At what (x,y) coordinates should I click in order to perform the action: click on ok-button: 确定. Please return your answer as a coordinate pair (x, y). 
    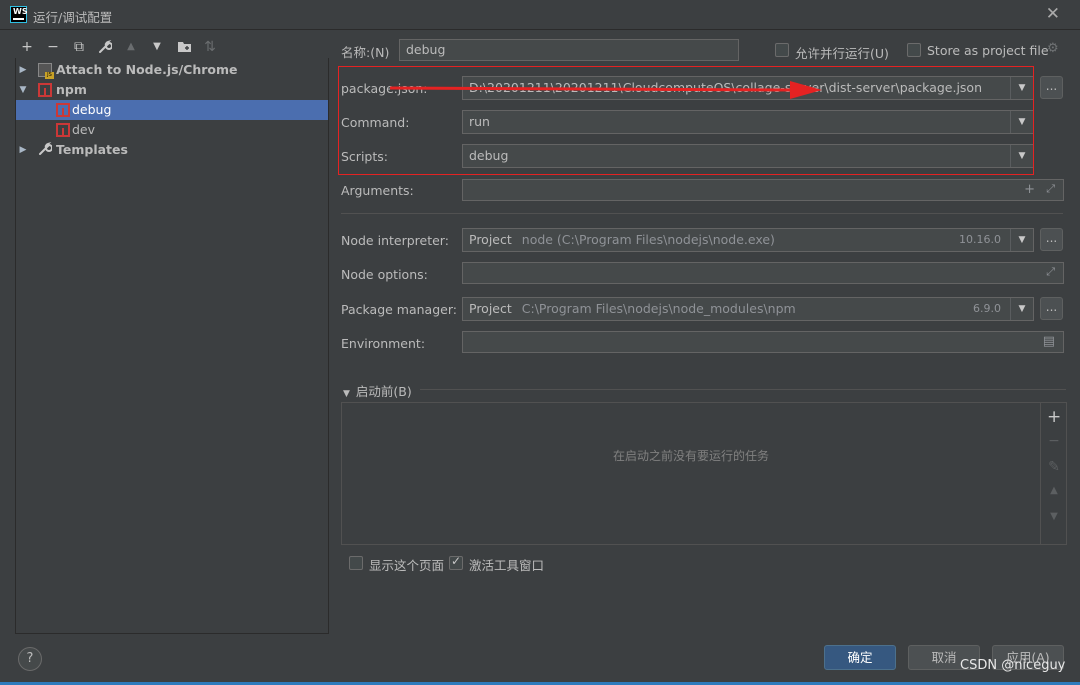
    Looking at the image, I should click on (860, 657).